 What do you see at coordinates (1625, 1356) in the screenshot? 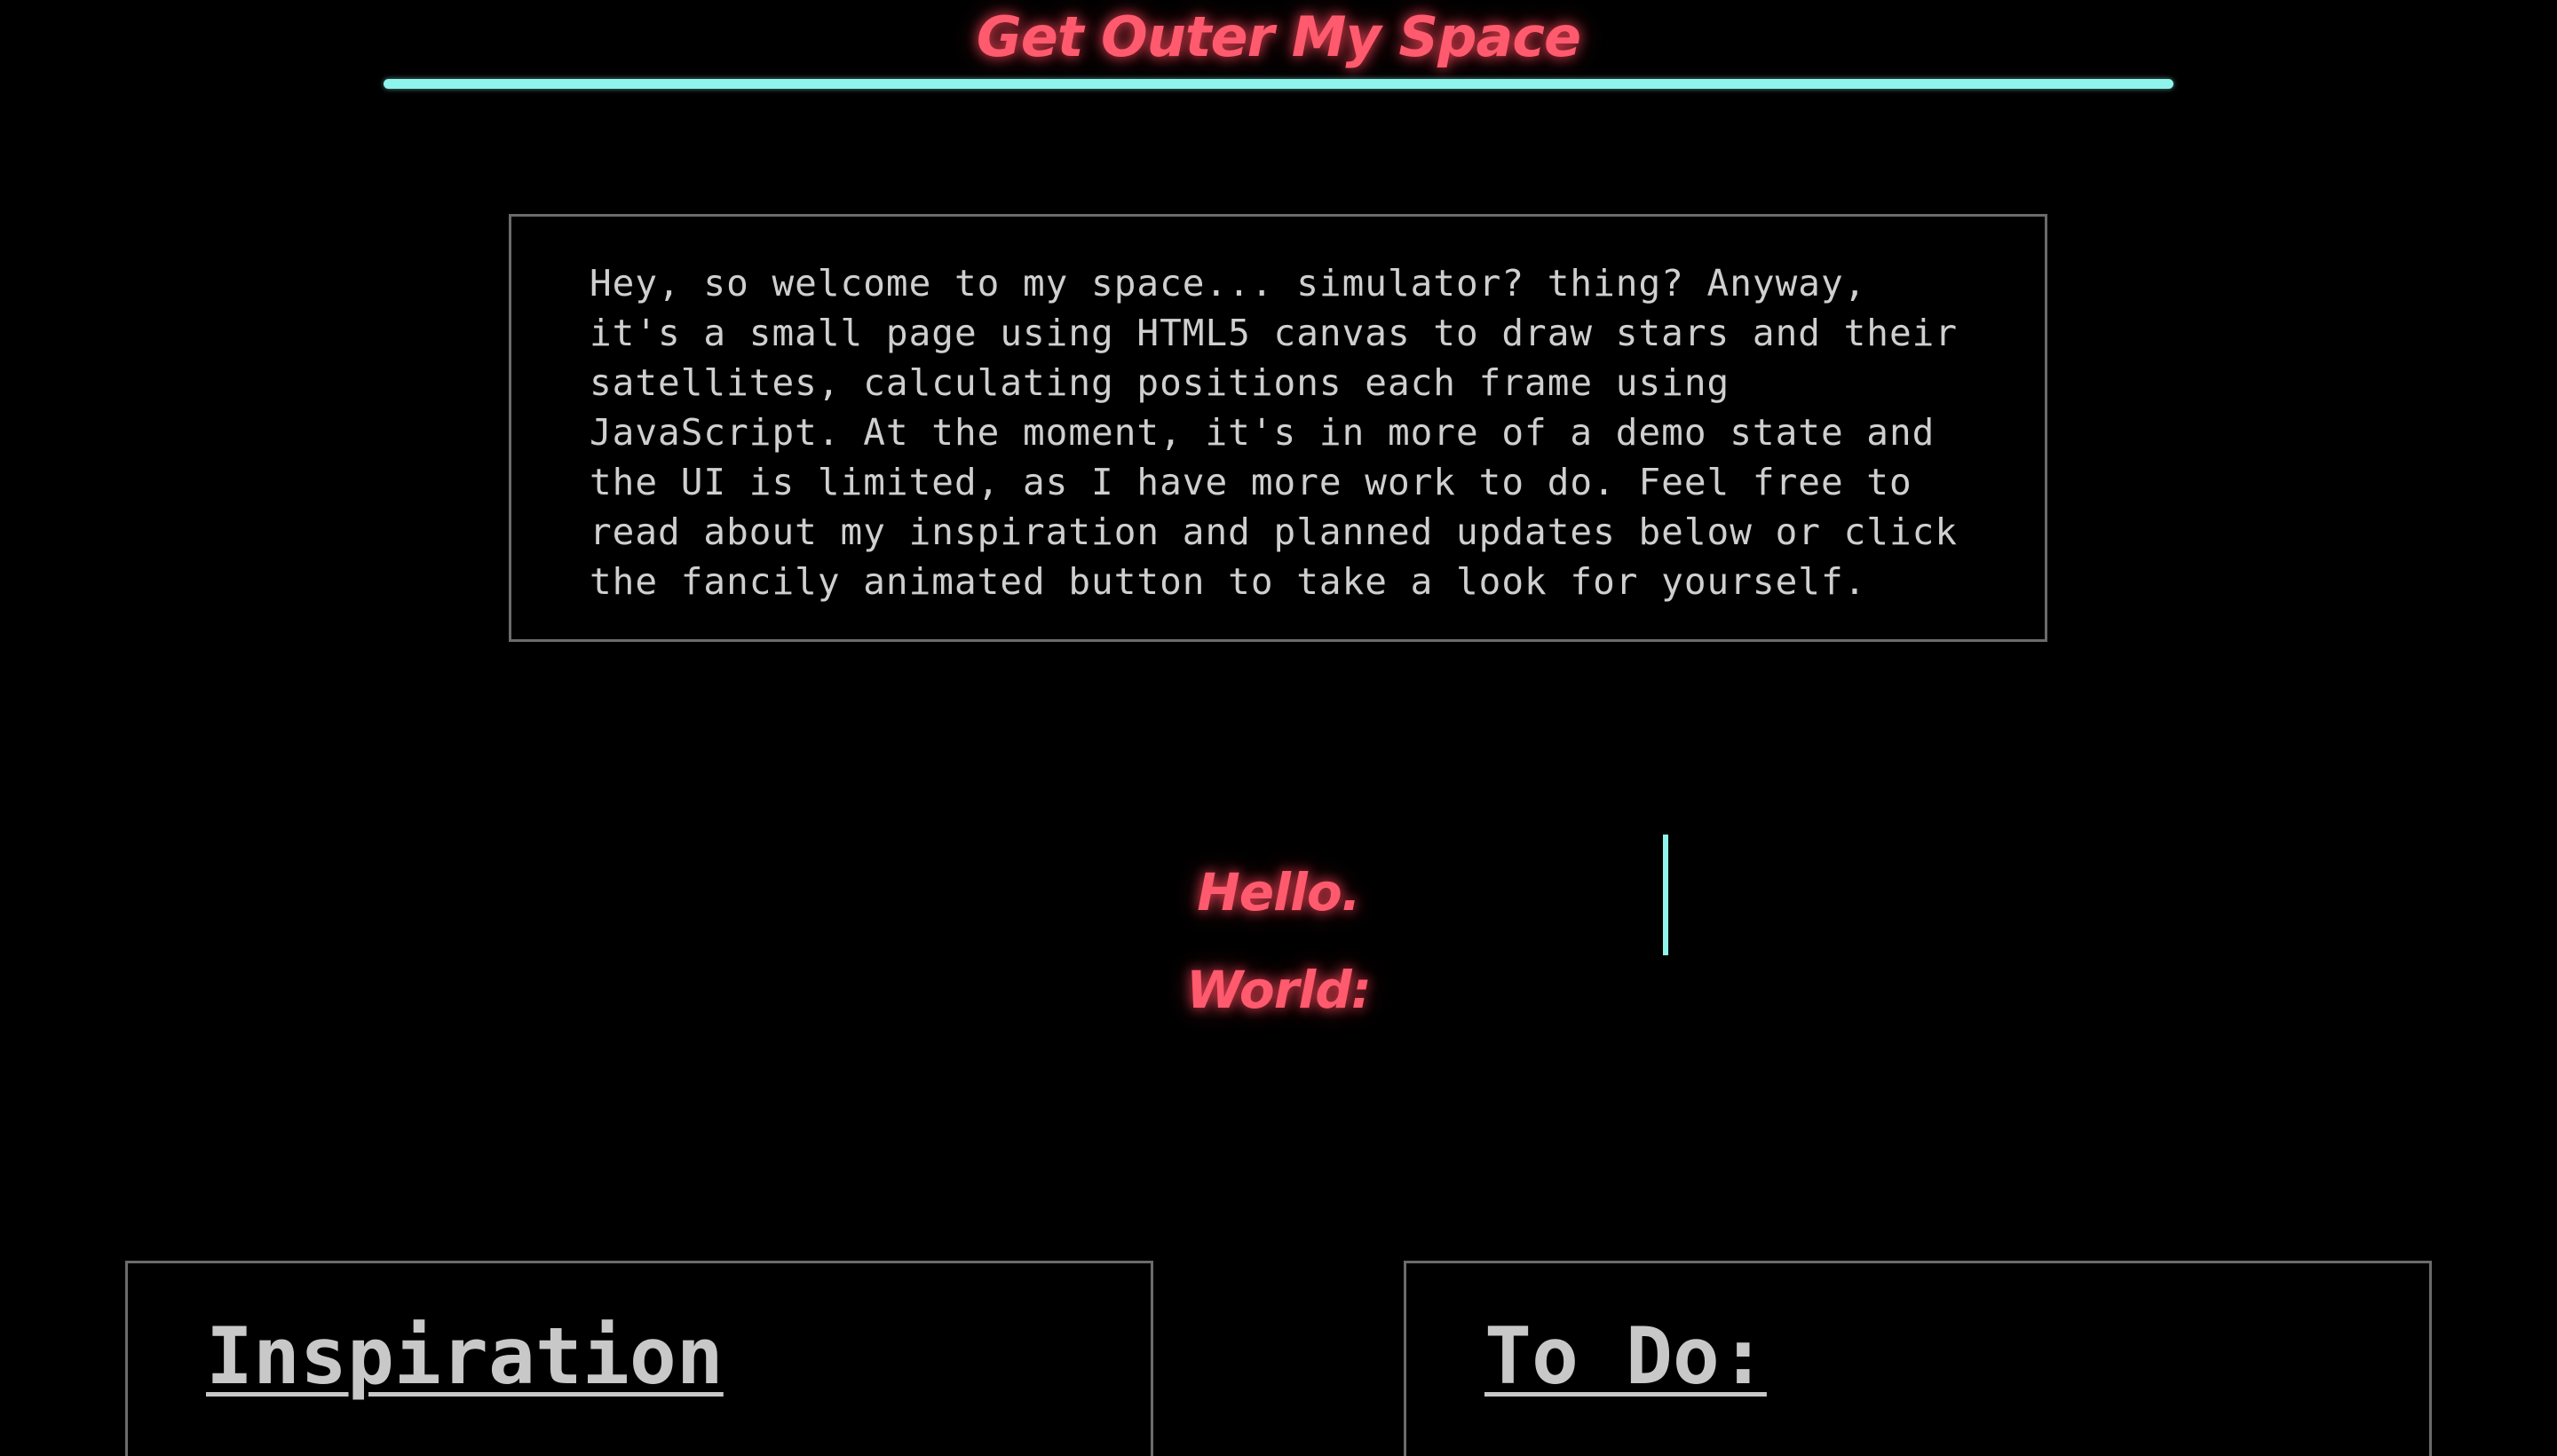
I see `todo-heading: To Do:` at bounding box center [1625, 1356].